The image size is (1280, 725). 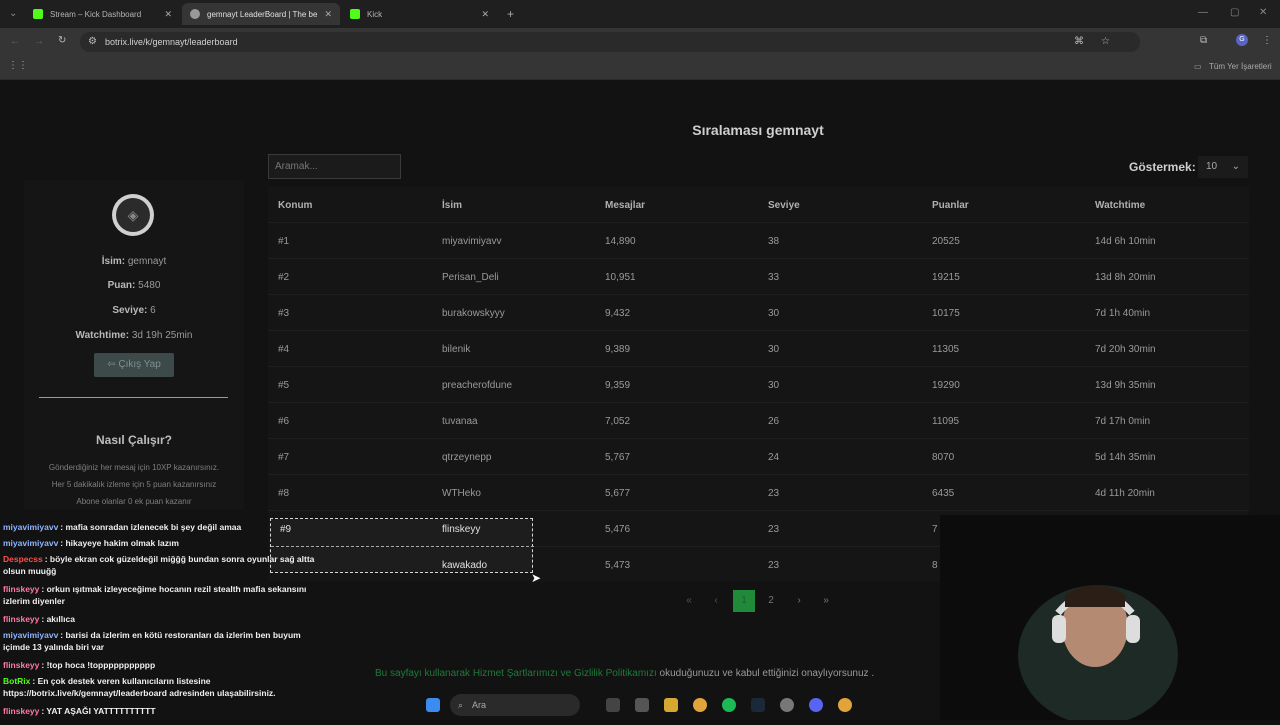 I want to click on chat-username: BotRix, so click(x=17, y=681).